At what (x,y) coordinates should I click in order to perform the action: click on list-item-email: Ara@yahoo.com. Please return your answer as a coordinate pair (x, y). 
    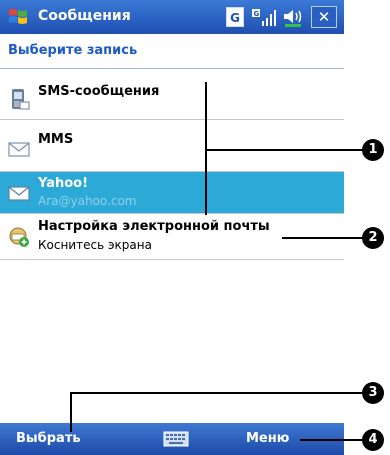
    Looking at the image, I should click on (87, 201).